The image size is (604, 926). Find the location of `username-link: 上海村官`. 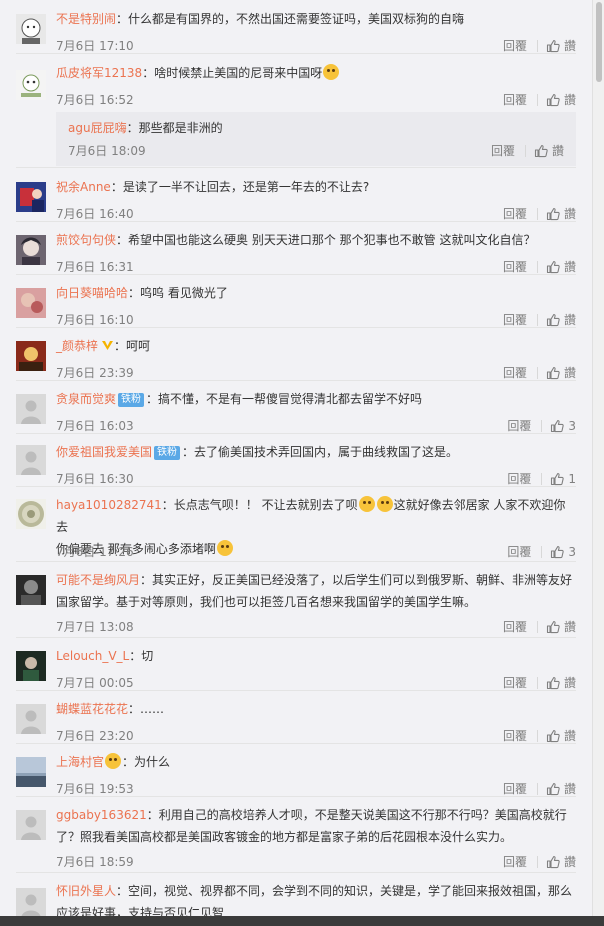

username-link: 上海村官 is located at coordinates (80, 762).